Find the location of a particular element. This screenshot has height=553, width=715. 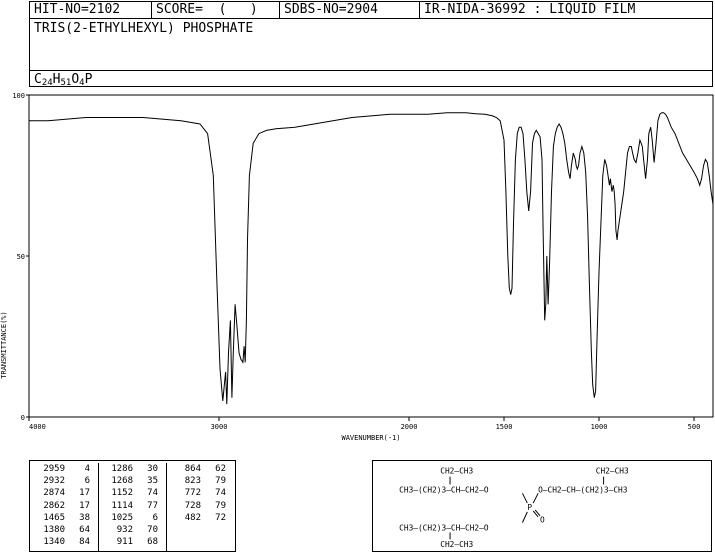

peak-row: 1340 84 is located at coordinates (64, 542).